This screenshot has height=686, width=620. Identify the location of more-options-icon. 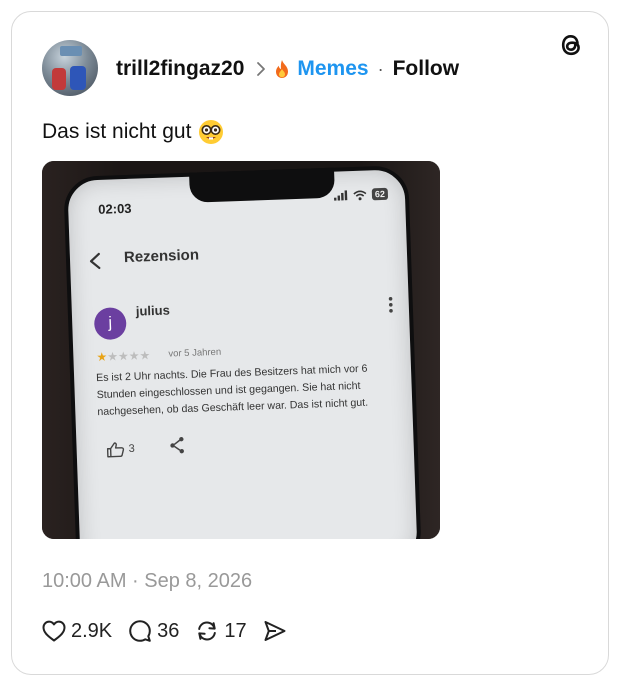
(390, 304).